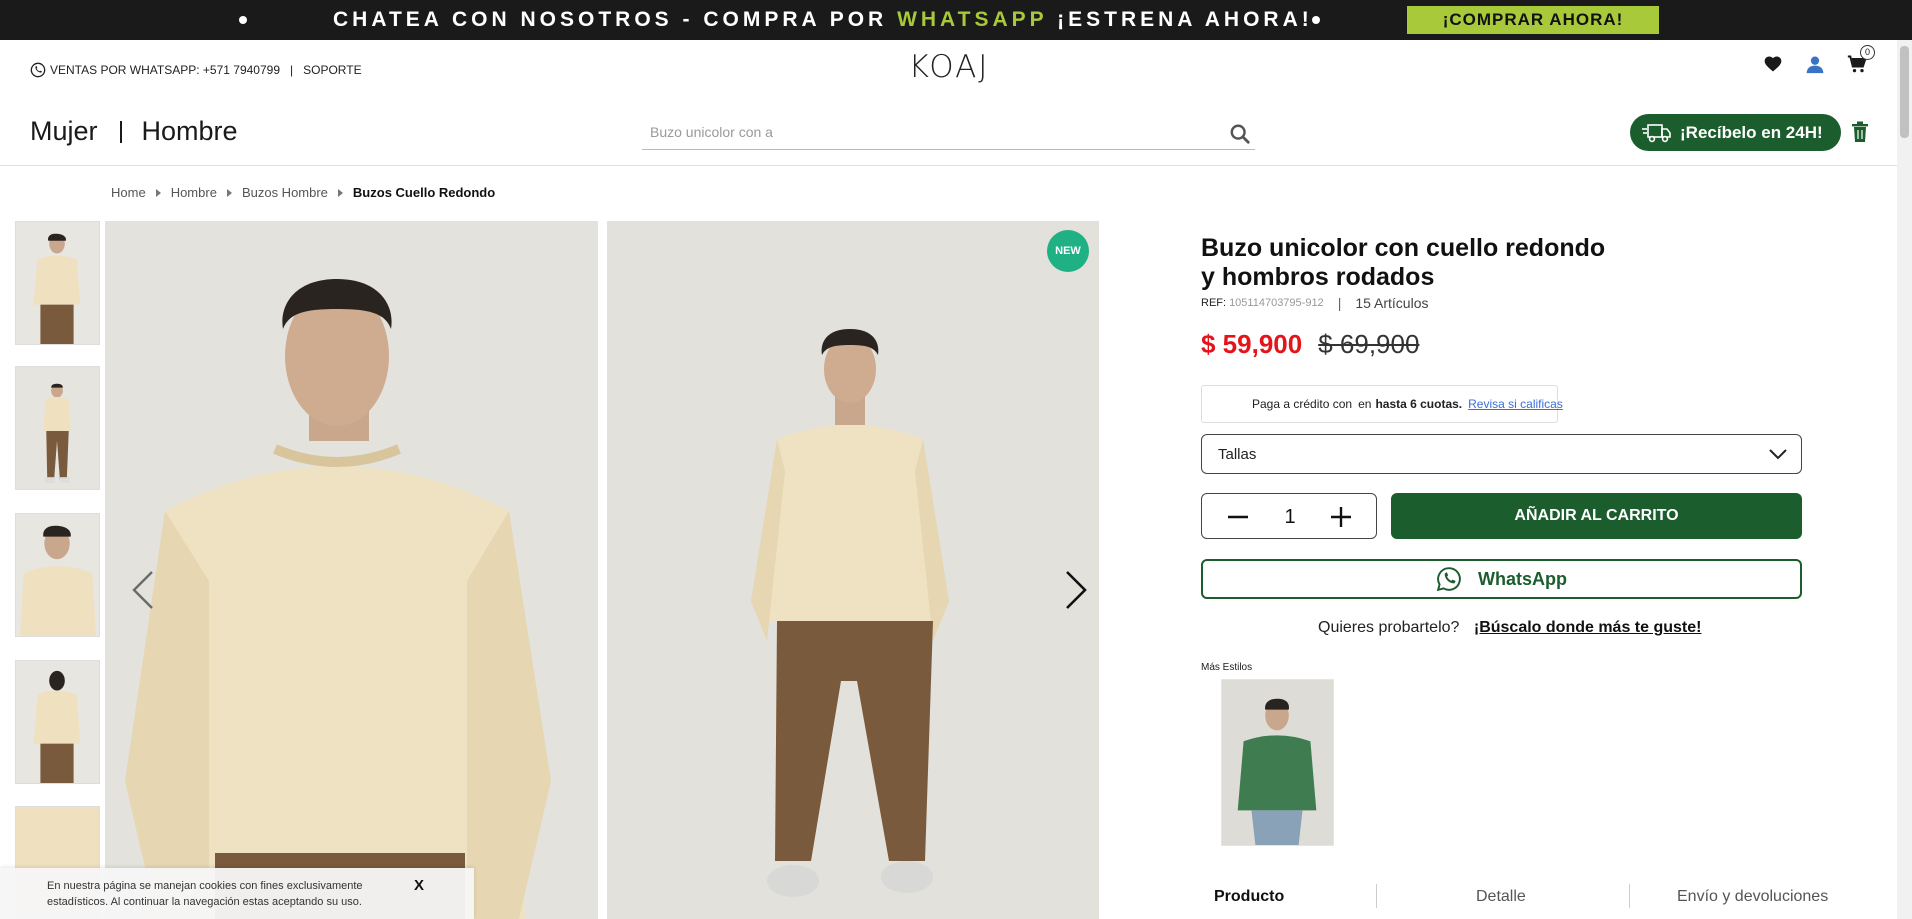 This screenshot has height=919, width=1912. What do you see at coordinates (1276, 303) in the screenshot?
I see `ref-value: 105114703795-912` at bounding box center [1276, 303].